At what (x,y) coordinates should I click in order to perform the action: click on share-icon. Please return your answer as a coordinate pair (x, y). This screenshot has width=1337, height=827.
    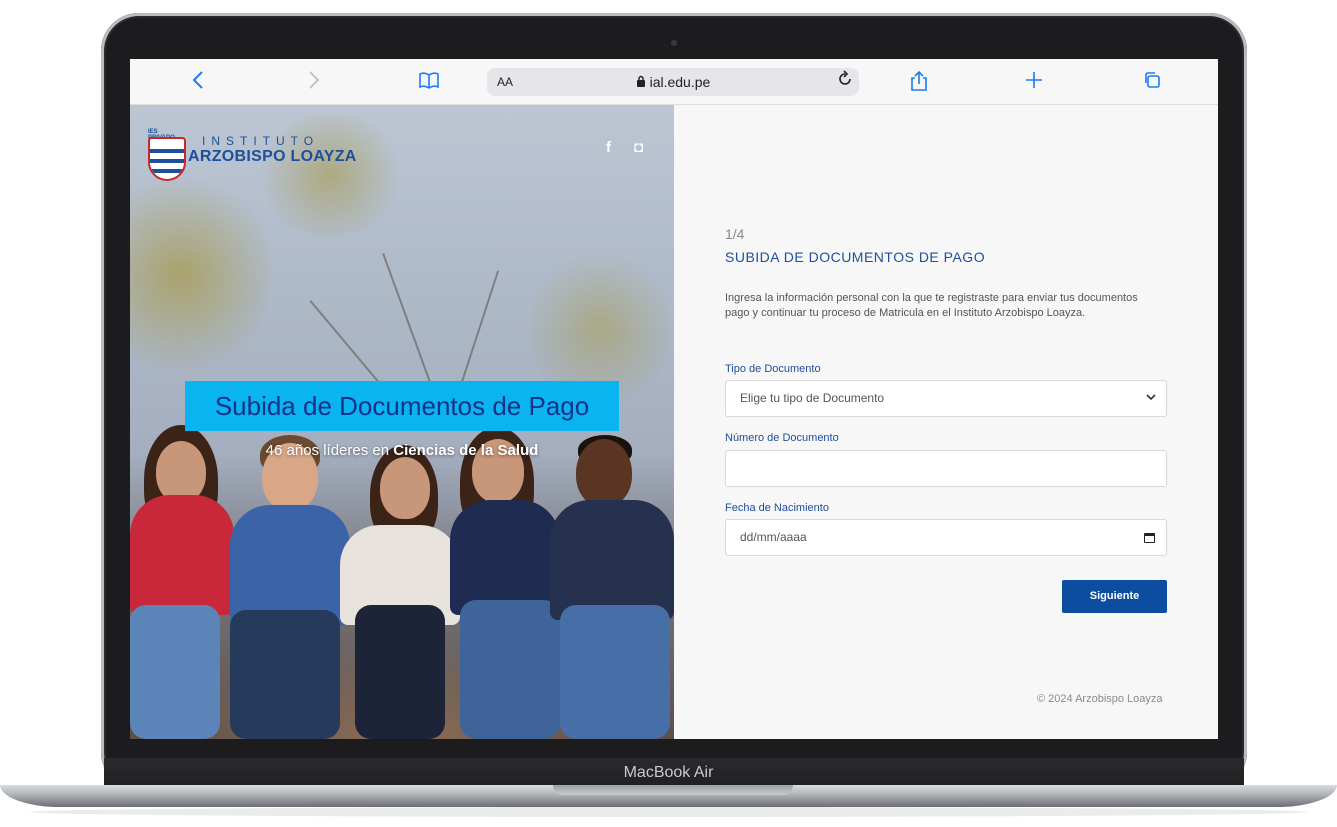
    Looking at the image, I should click on (919, 82).